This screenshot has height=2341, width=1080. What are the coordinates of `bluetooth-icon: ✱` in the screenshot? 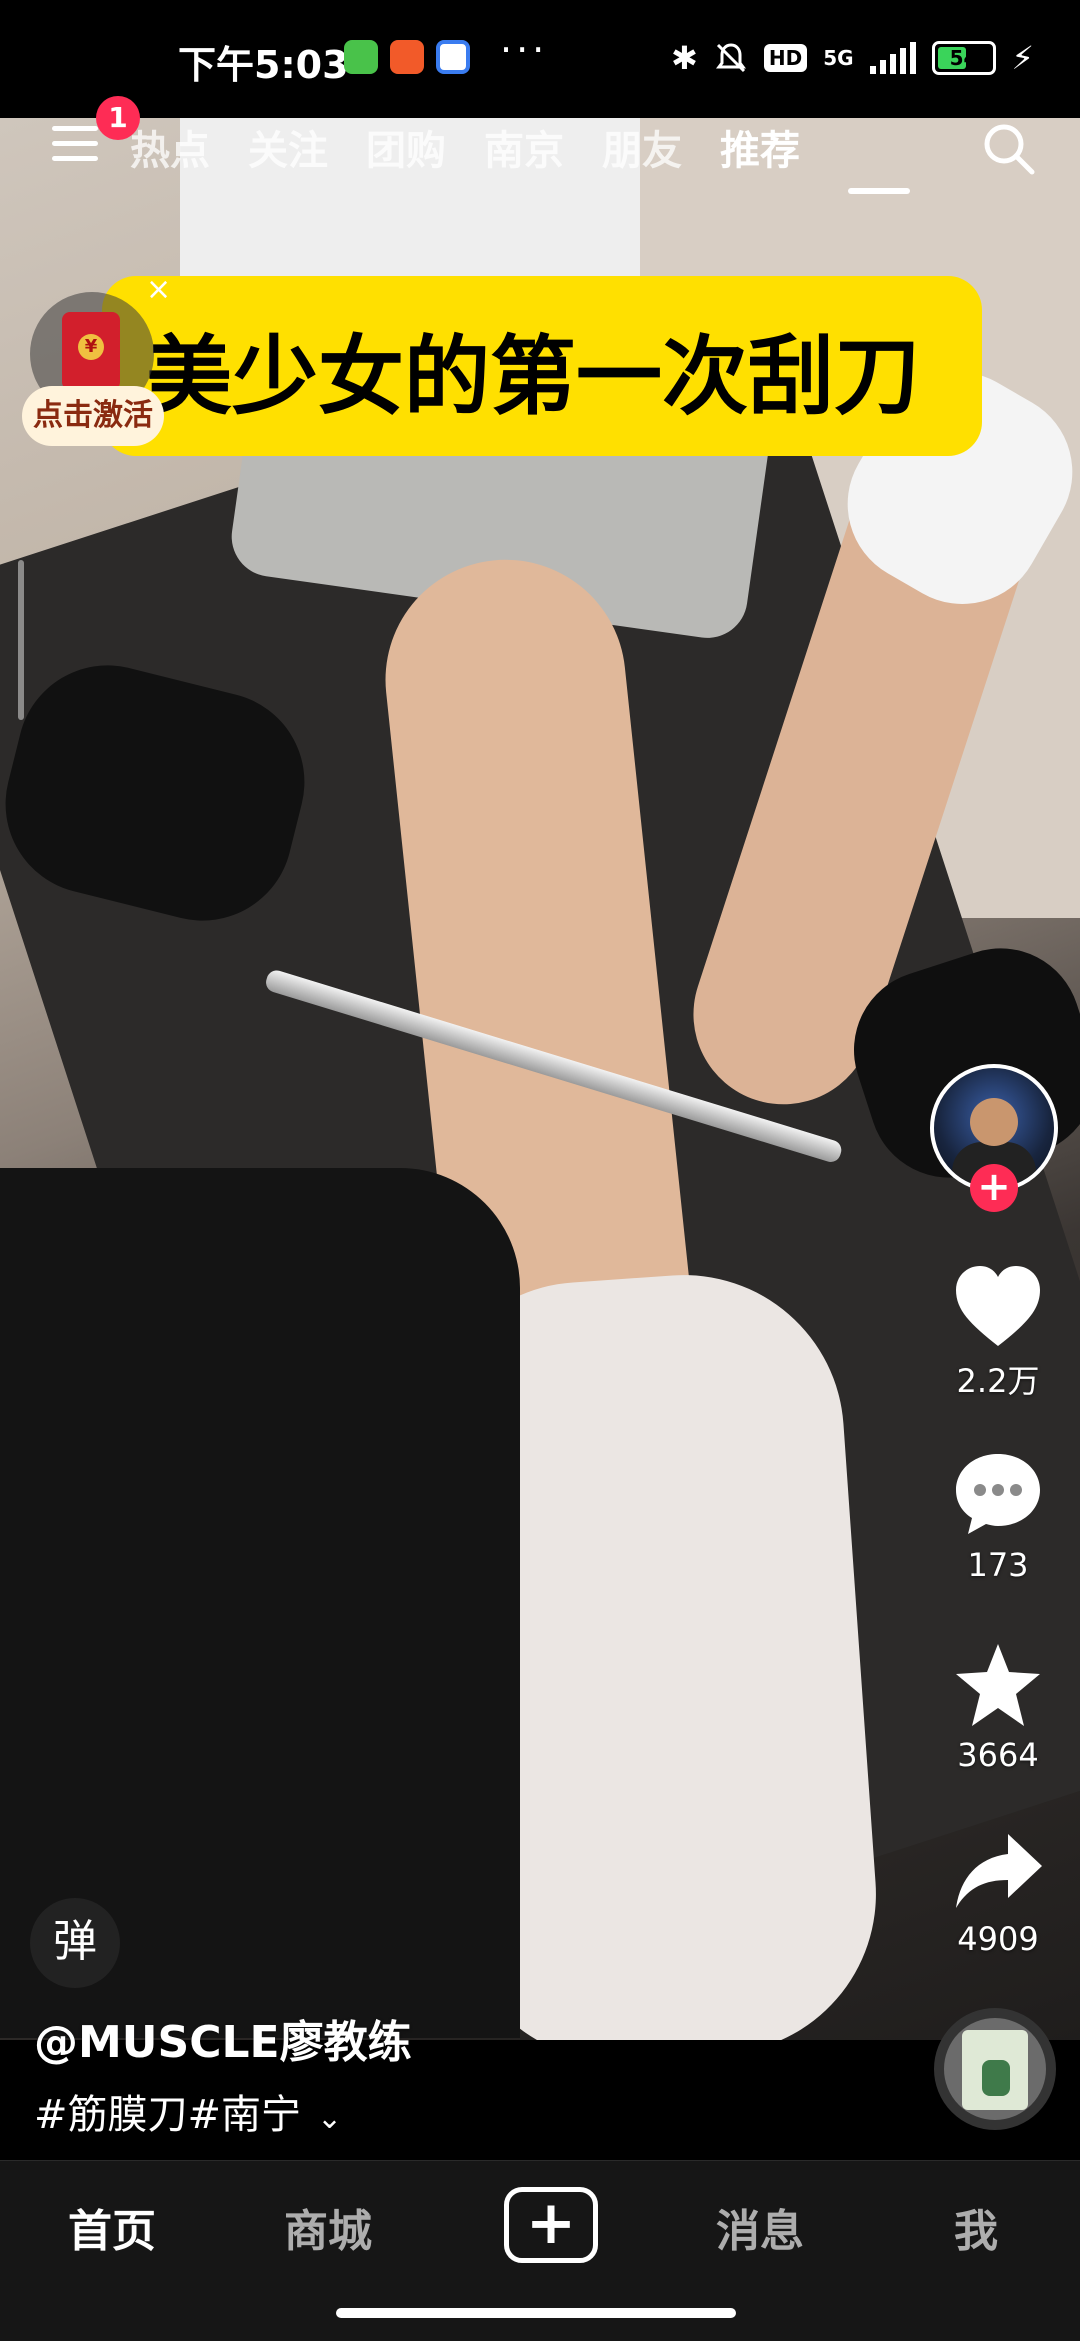 It's located at (684, 58).